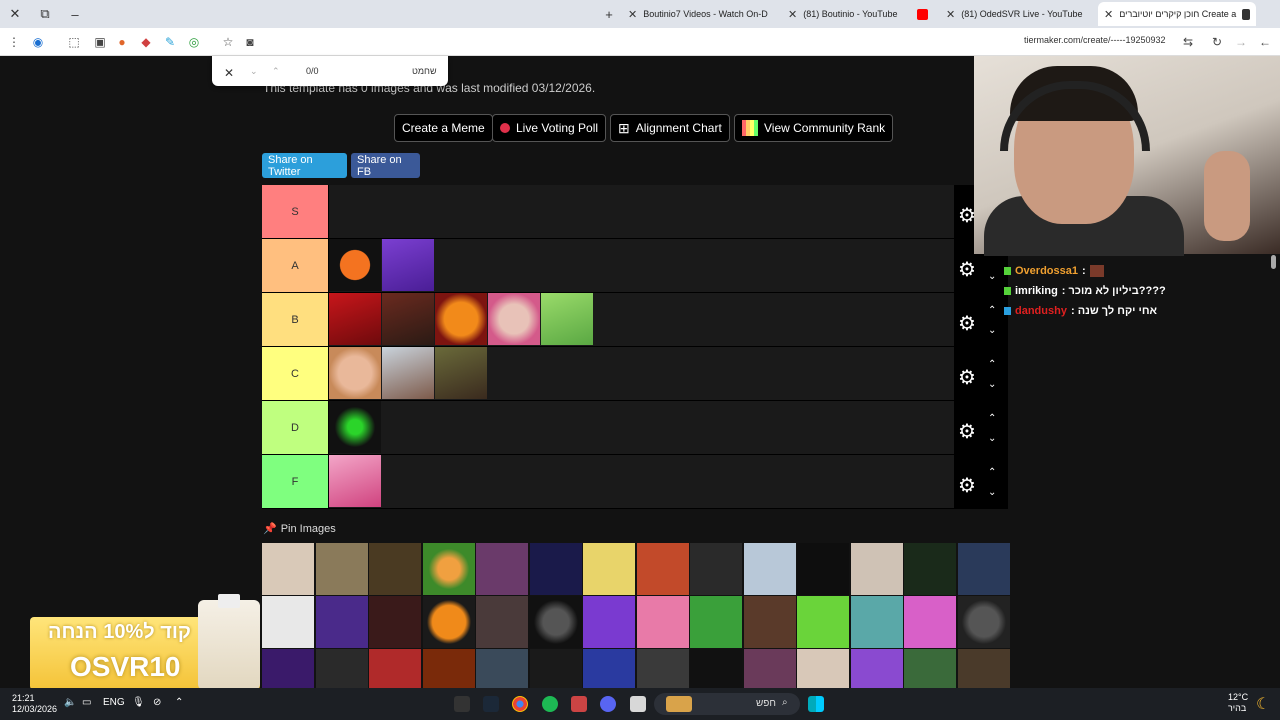 This screenshot has width=1280, height=720. Describe the element at coordinates (74, 42) in the screenshot. I see `extensions-icon: ⬚` at that location.